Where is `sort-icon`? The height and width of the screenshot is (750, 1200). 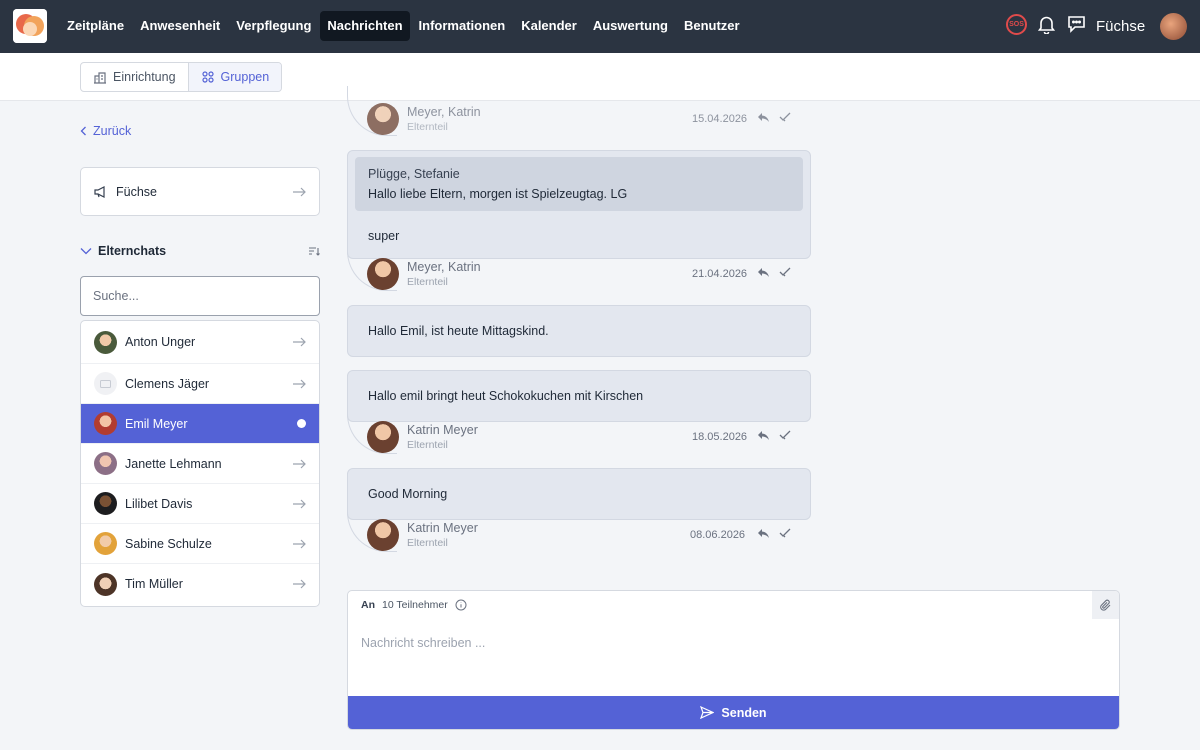
sort-icon is located at coordinates (314, 251).